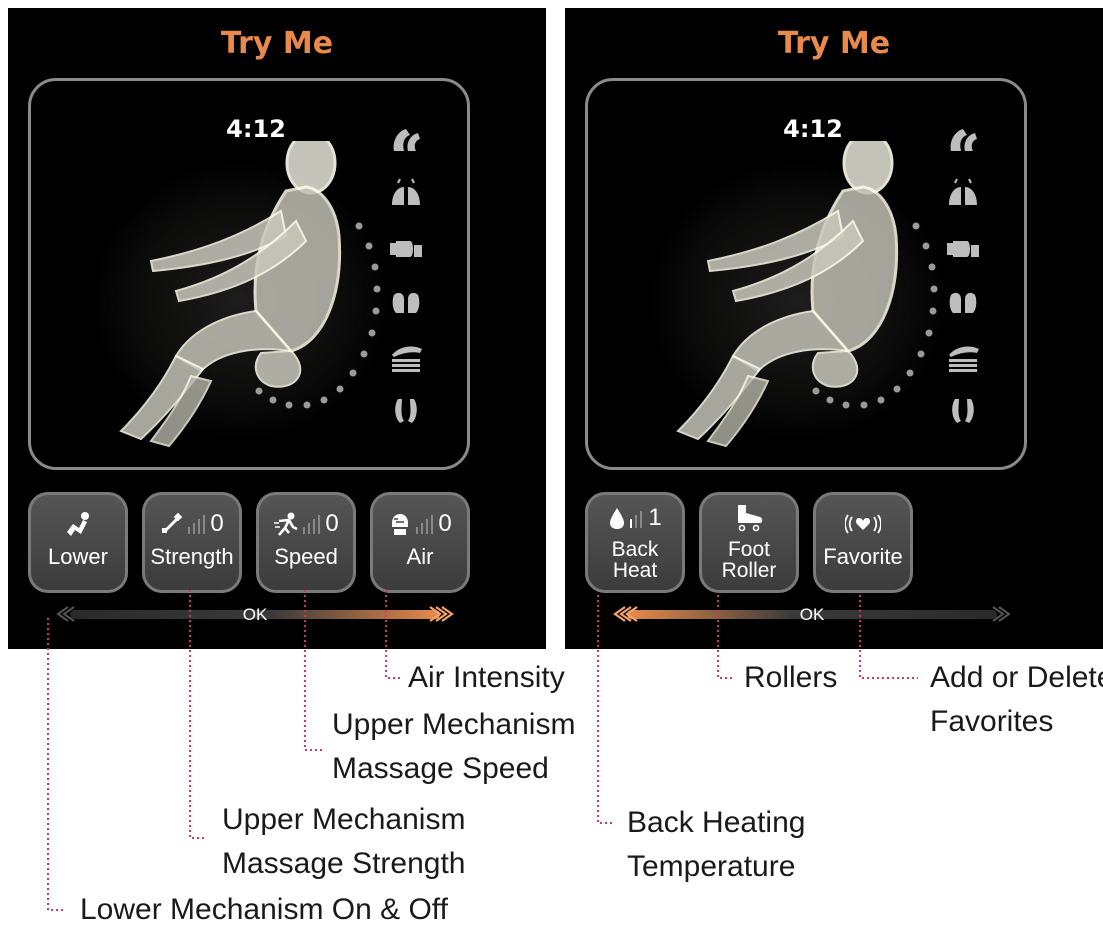  What do you see at coordinates (1016, 677) in the screenshot?
I see `callout-favorites-line1: Add or Delete` at bounding box center [1016, 677].